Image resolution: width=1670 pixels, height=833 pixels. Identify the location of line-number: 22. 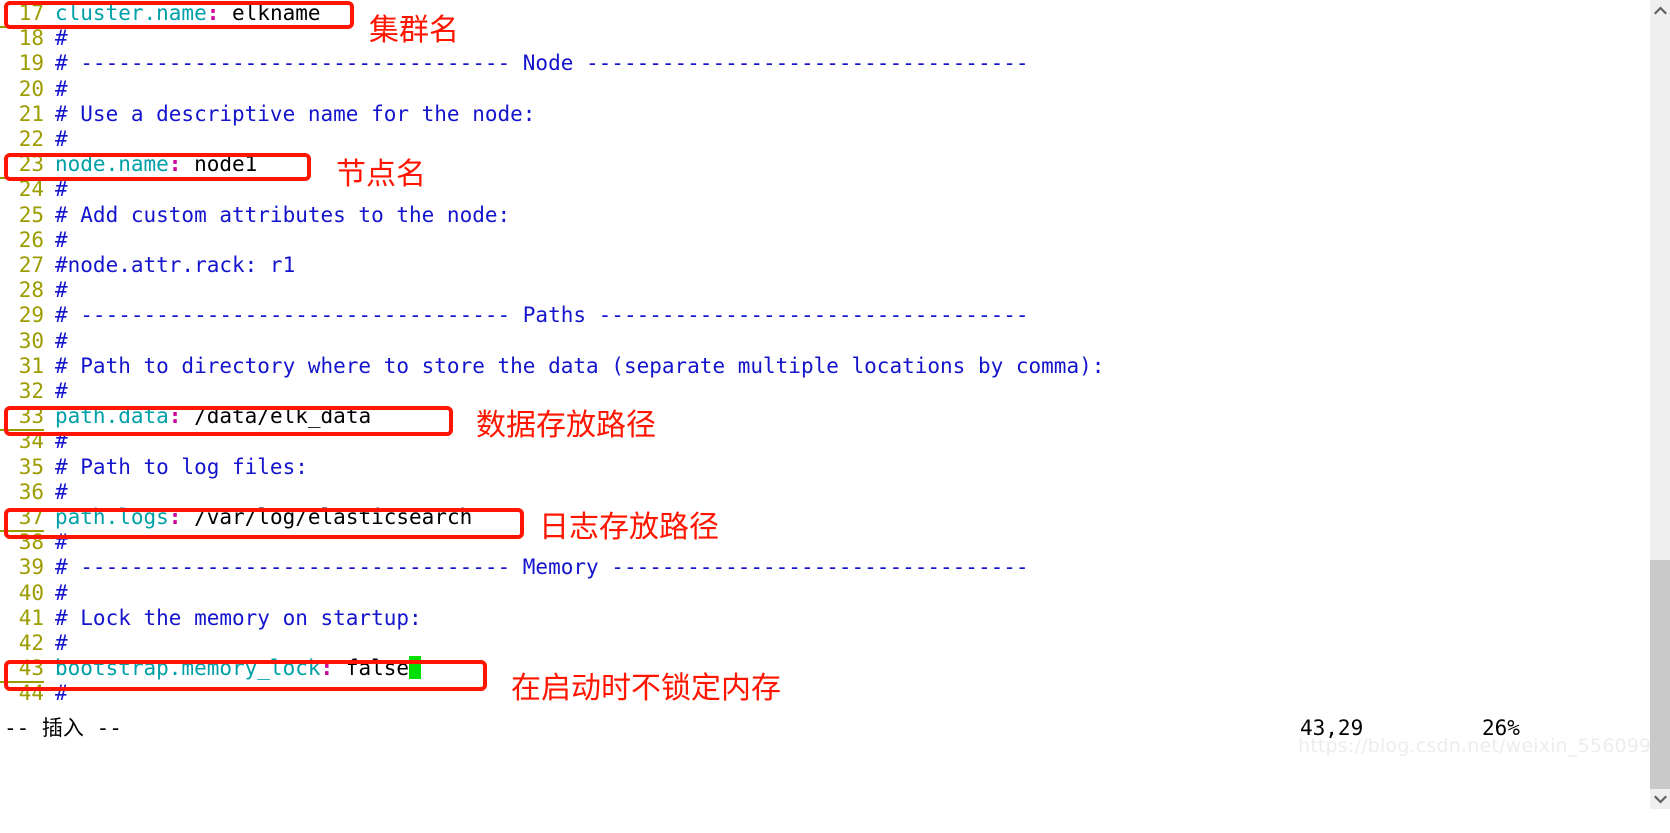
(31, 139).